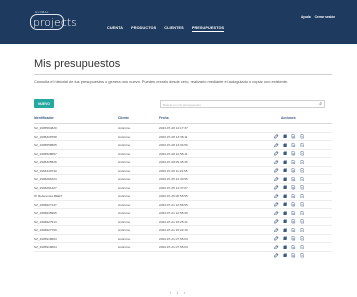  I want to click on table-row: S2_1906281427 Anónimo 2023-07-25 12:37:07, so click(183, 191).